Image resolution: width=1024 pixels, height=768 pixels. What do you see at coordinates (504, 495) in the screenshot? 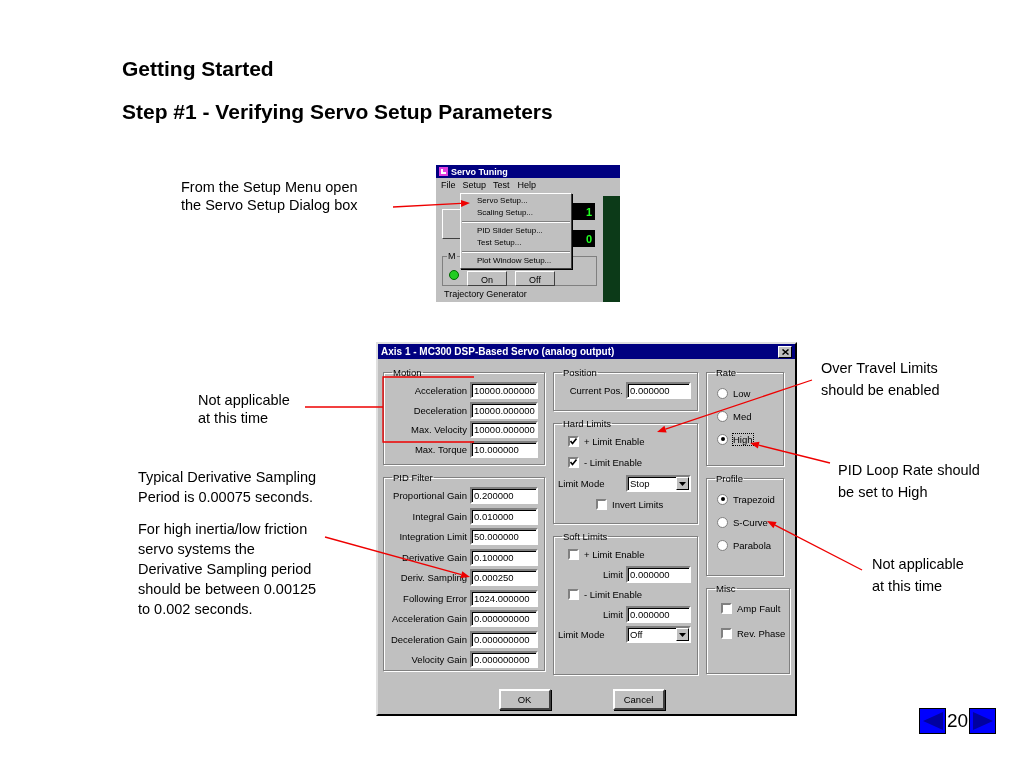
I see `input-field: 0.200000` at bounding box center [504, 495].